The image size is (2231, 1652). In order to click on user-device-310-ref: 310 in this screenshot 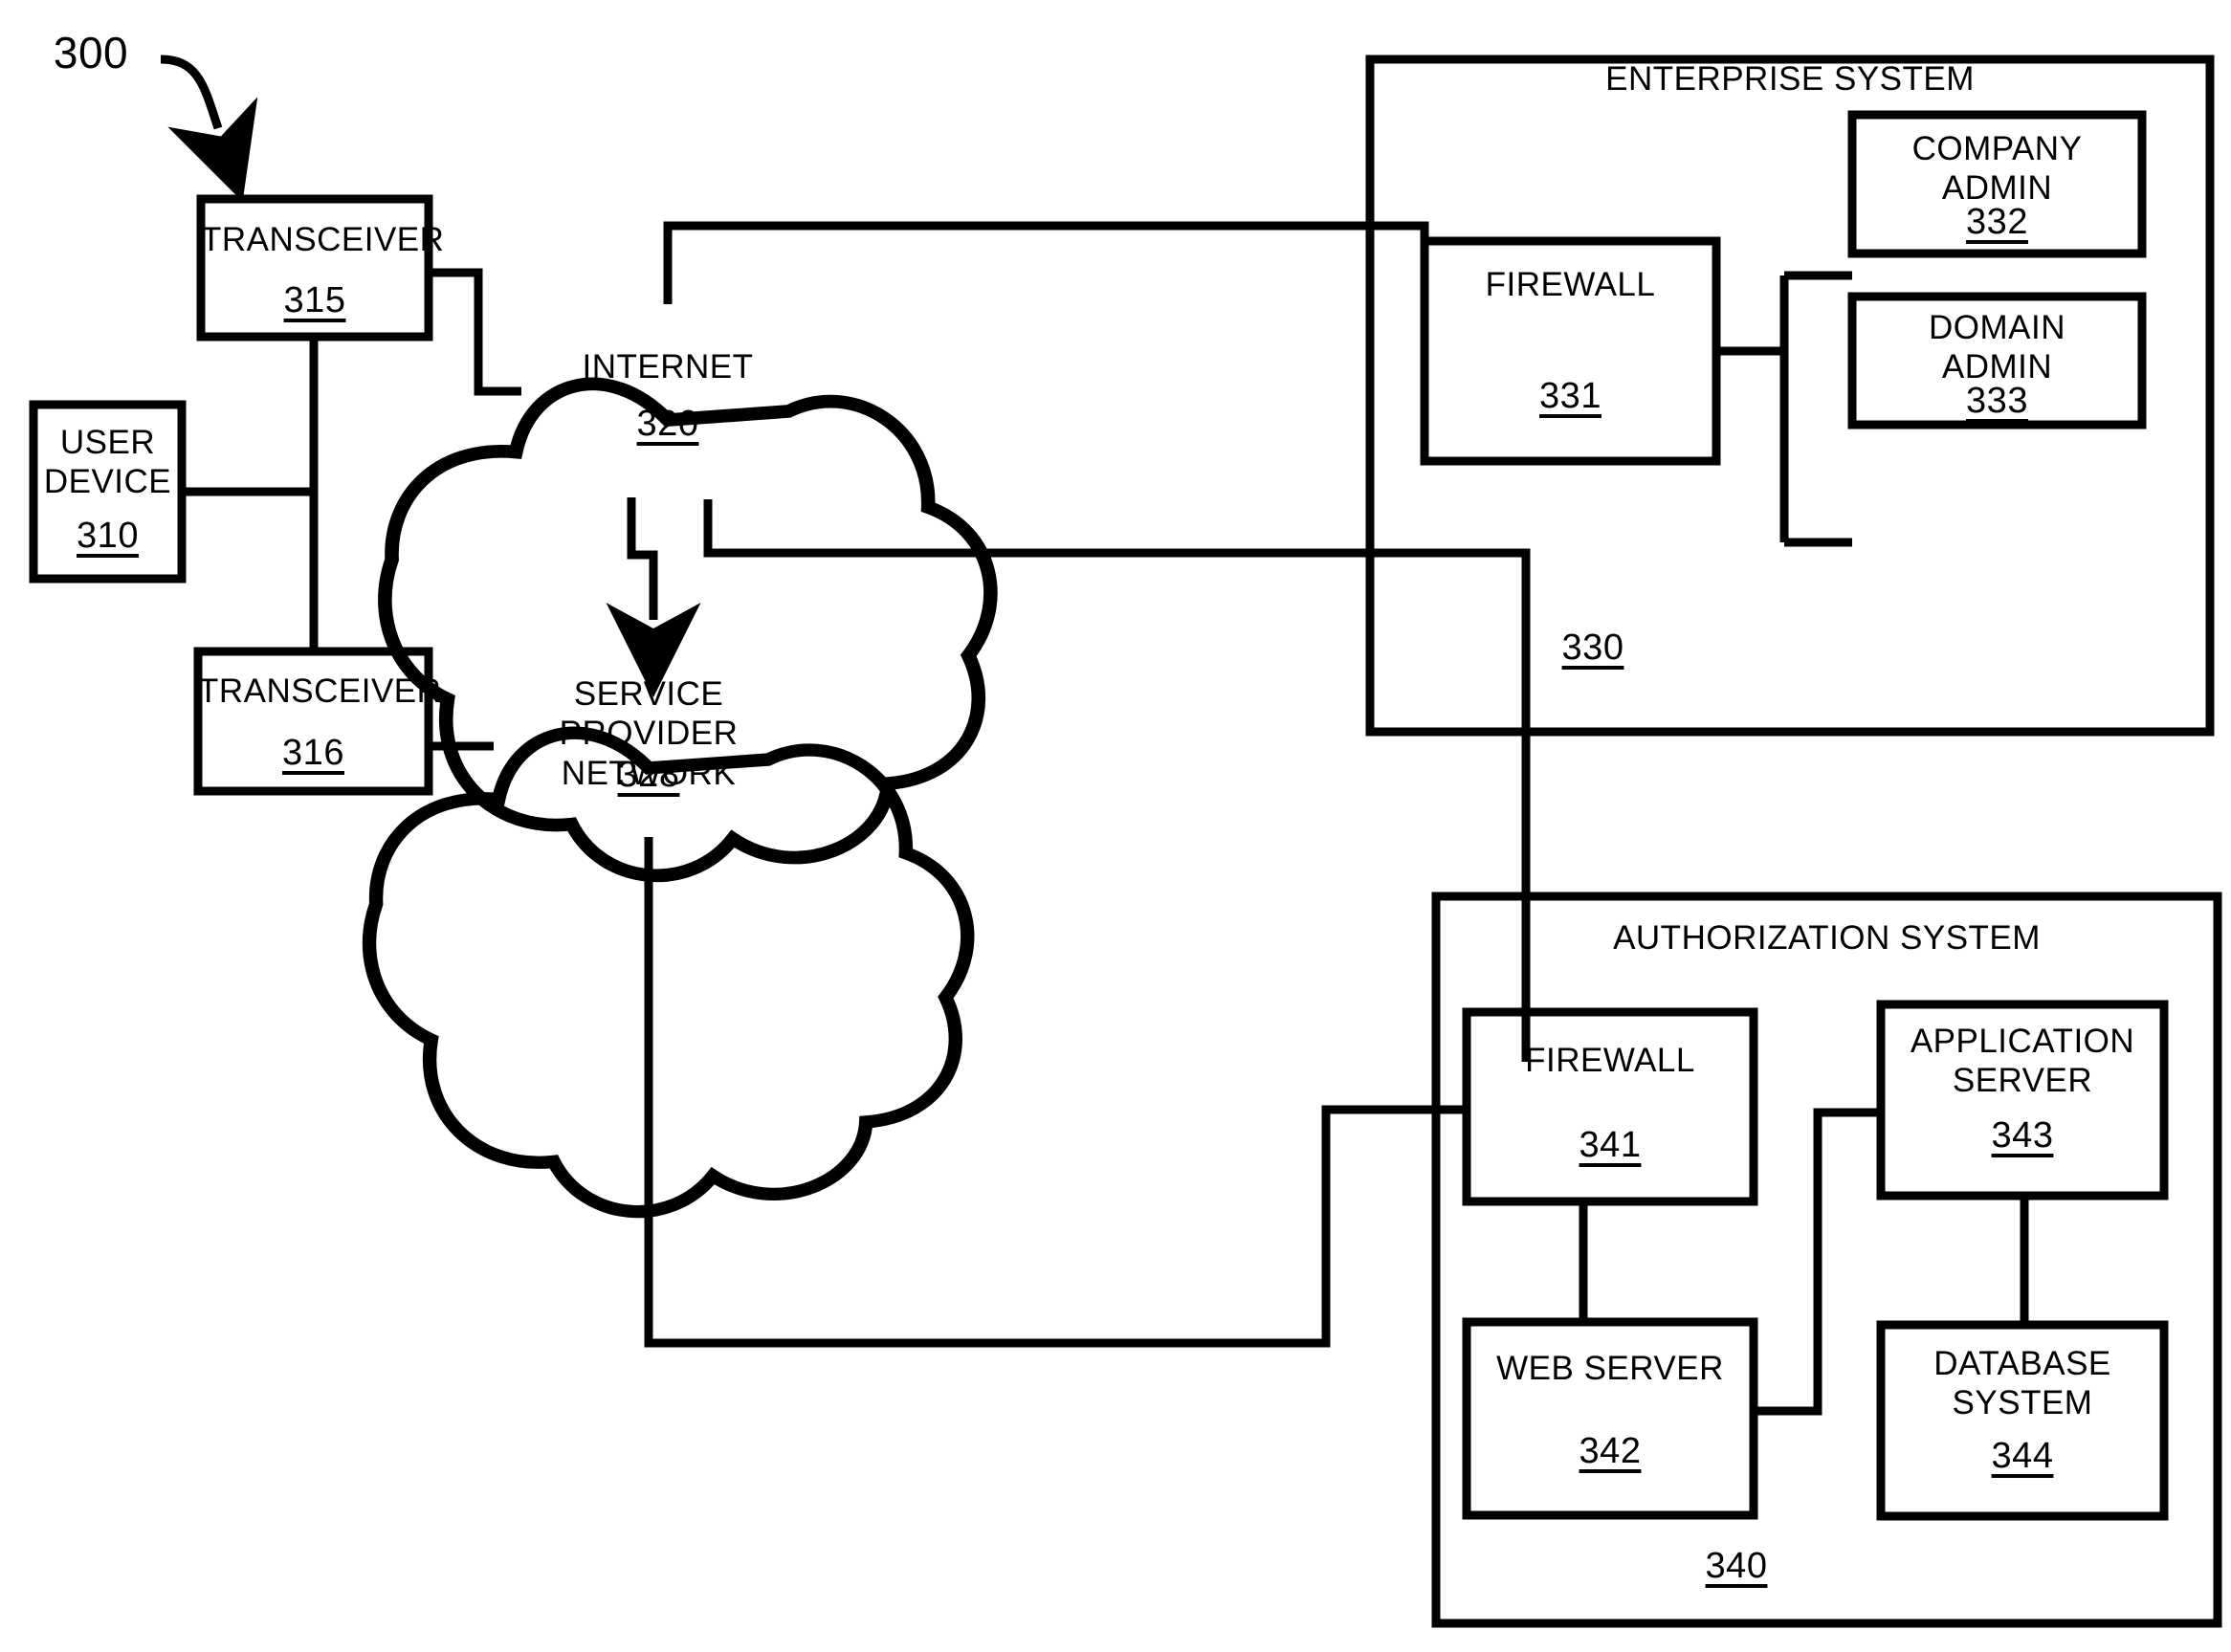, I will do `click(108, 536)`.